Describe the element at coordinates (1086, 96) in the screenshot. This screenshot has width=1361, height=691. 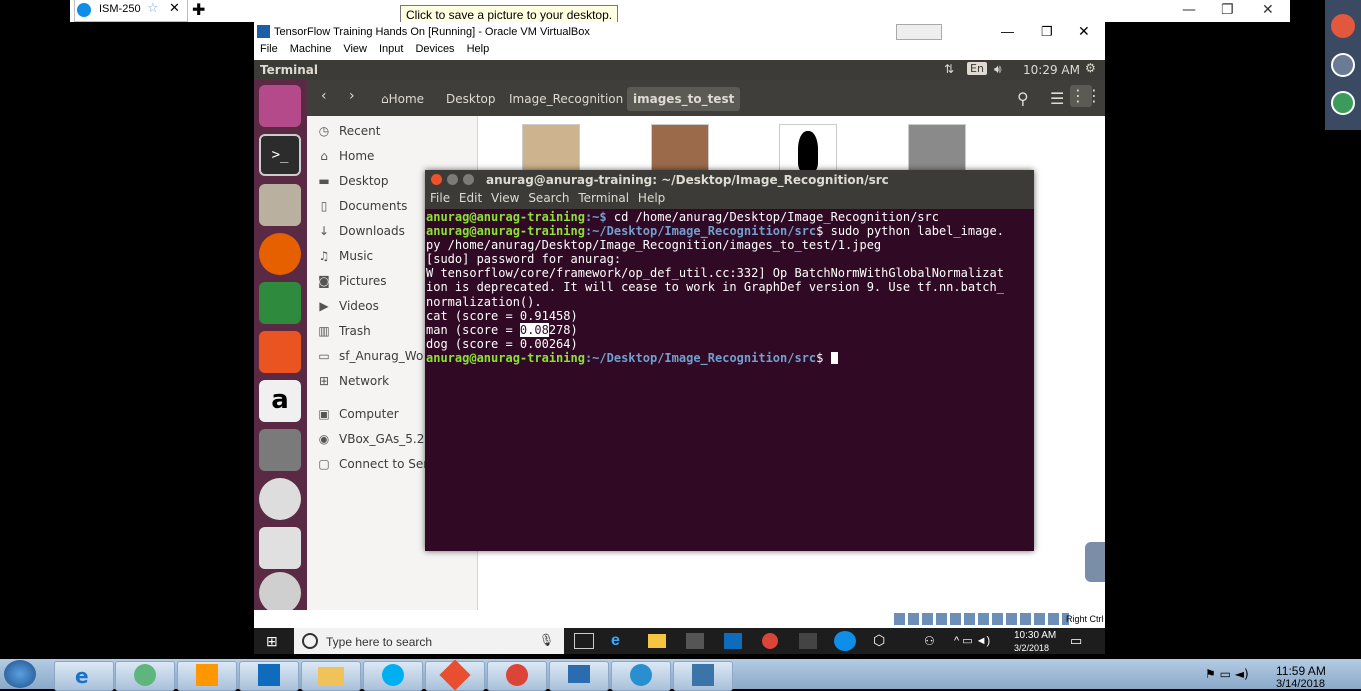
I see `grid-view-icon: ⋮⋮` at that location.